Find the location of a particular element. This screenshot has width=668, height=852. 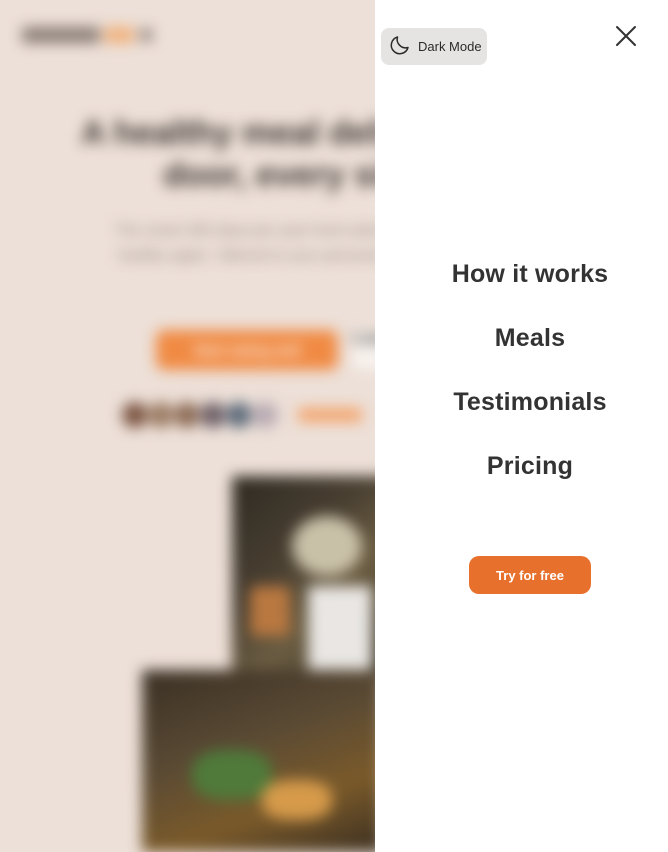

nav-link-how-it-works: How it works is located at coordinates (530, 274).